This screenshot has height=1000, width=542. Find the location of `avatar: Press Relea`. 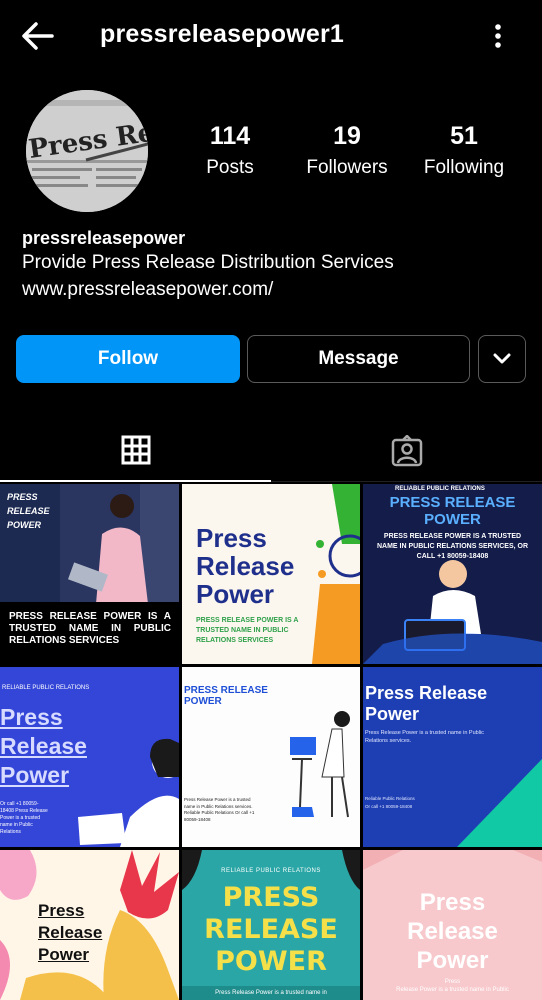

avatar: Press Relea is located at coordinates (87, 151).